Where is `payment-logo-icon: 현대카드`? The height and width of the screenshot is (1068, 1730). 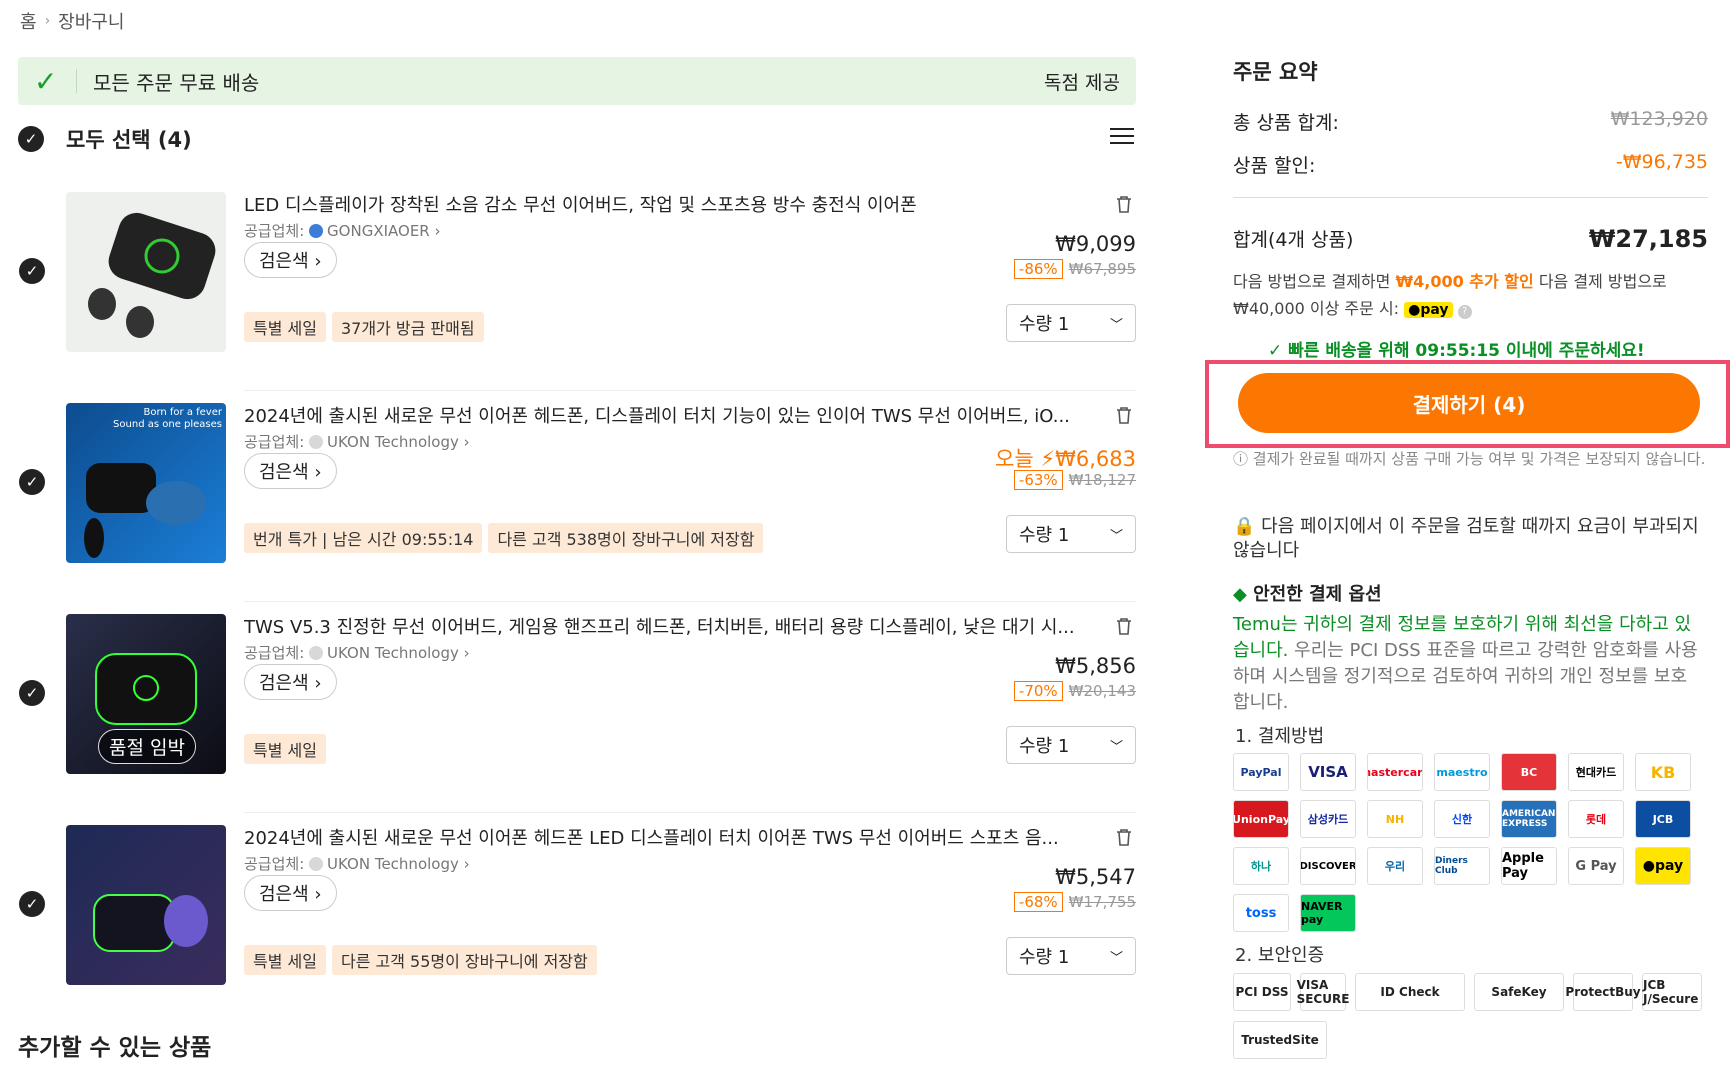
payment-logo-icon: 현대카드 is located at coordinates (1596, 772).